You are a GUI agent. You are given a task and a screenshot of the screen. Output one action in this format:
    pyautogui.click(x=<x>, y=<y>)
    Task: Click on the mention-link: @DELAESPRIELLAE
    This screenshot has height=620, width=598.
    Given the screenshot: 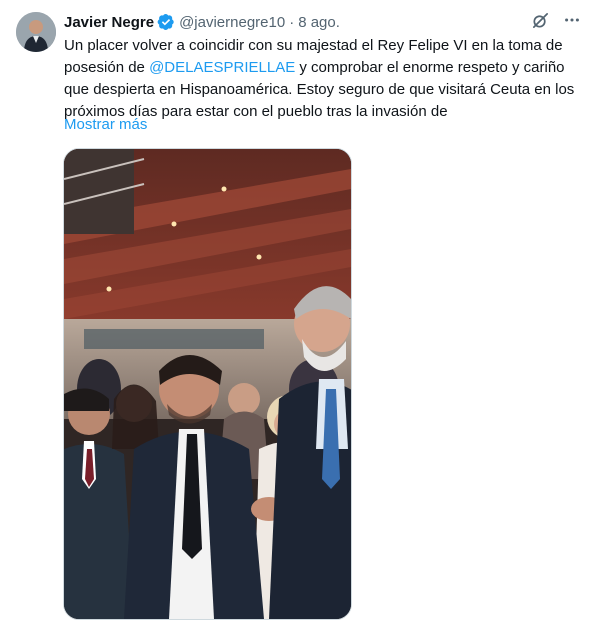 What is the action you would take?
    pyautogui.click(x=222, y=67)
    